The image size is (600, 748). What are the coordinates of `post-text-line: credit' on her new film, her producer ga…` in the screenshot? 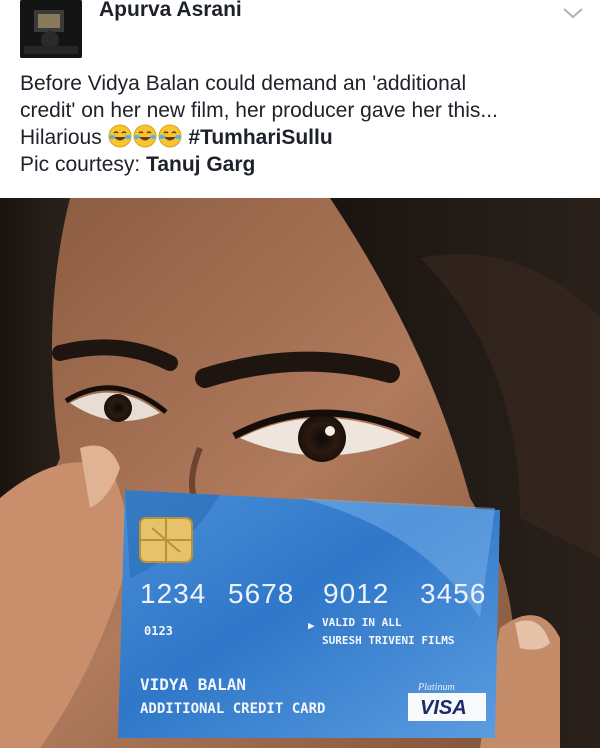 It's located at (259, 110).